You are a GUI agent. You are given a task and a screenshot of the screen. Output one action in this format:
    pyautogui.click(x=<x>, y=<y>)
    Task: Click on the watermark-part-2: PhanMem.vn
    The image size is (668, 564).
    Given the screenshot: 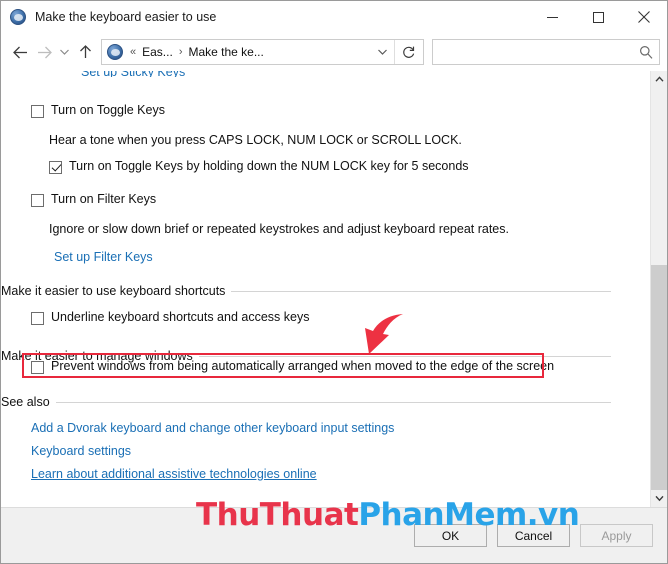 What is the action you would take?
    pyautogui.click(x=469, y=515)
    